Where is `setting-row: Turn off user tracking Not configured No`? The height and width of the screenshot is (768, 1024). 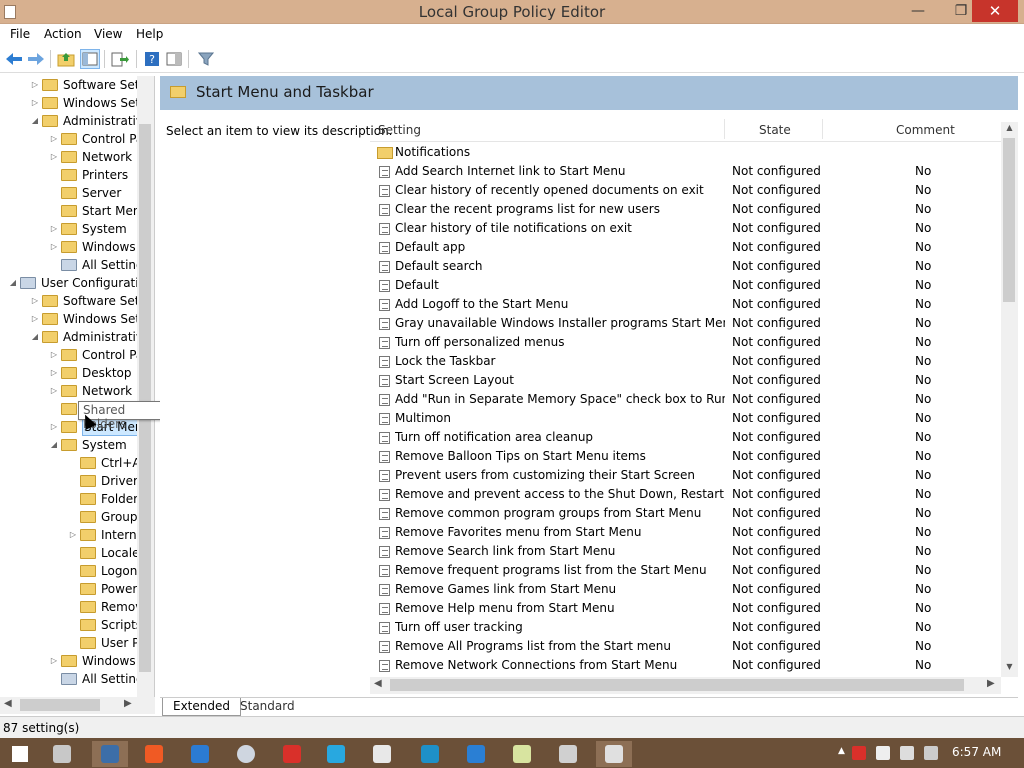
setting-row: Turn off user tracking Not configured No is located at coordinates (685, 627).